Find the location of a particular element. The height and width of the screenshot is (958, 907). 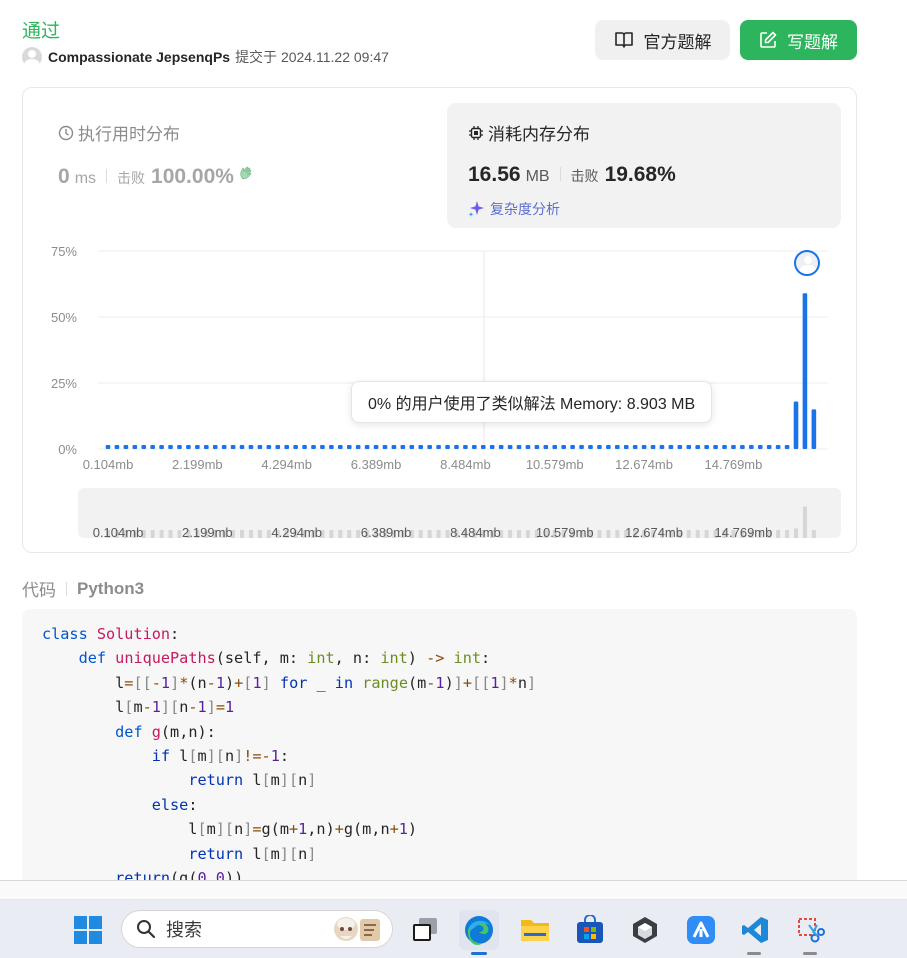

store-icon is located at coordinates (590, 929).